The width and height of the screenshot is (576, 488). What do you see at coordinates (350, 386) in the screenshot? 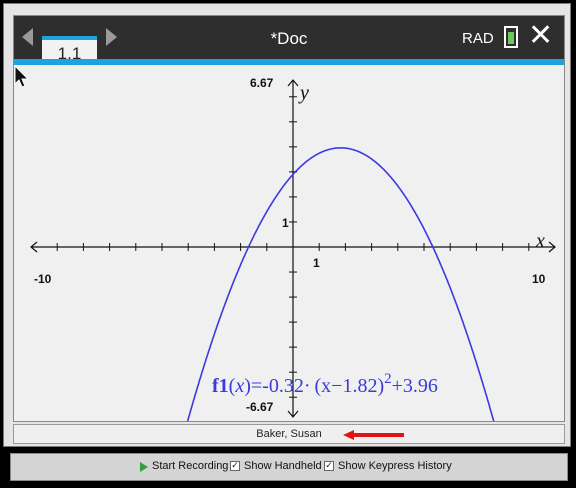
I see `function-expr-b: (x−1.82)` at bounding box center [350, 386].